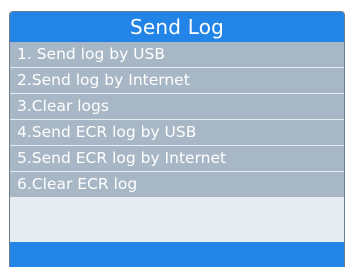 Image resolution: width=352 pixels, height=267 pixels. What do you see at coordinates (177, 54) in the screenshot?
I see `menu-item-send-log-usb: 1. Send log by USB` at bounding box center [177, 54].